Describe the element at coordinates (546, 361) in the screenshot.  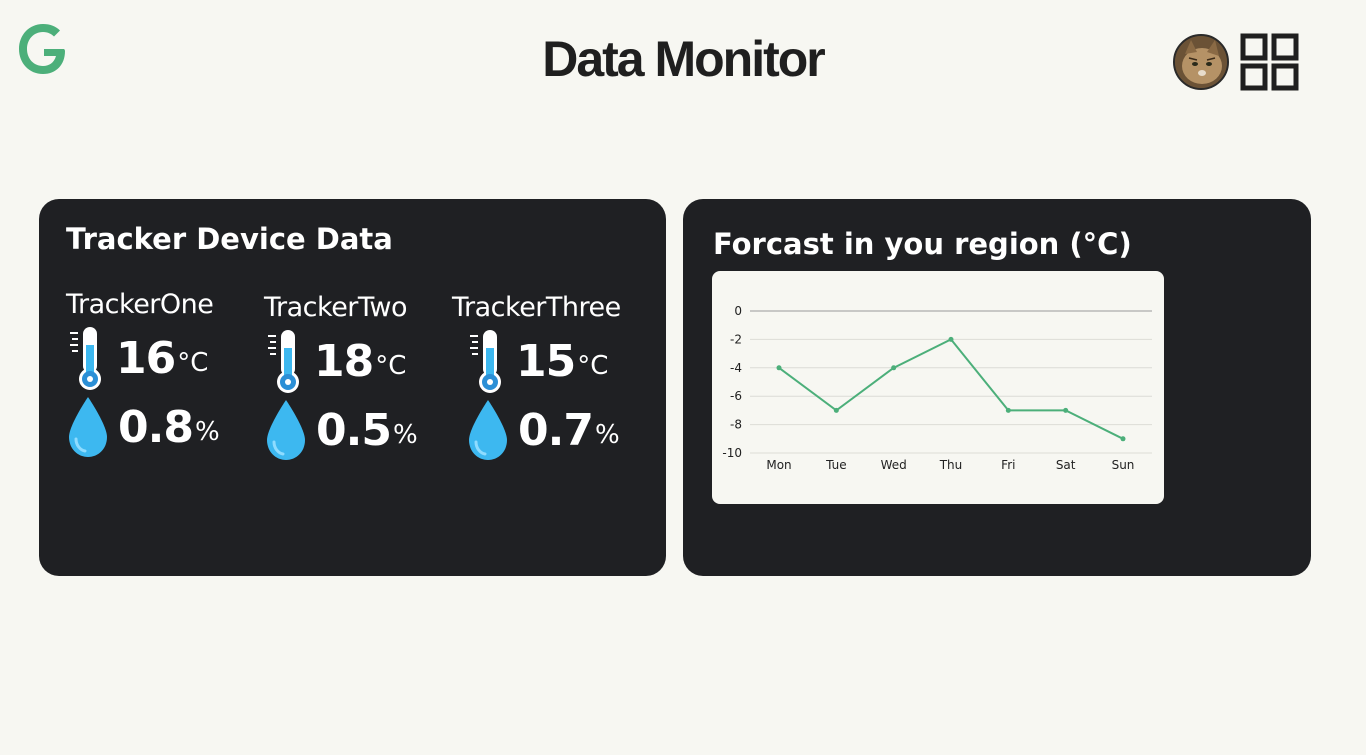
I see `temperature-value: 15` at that location.